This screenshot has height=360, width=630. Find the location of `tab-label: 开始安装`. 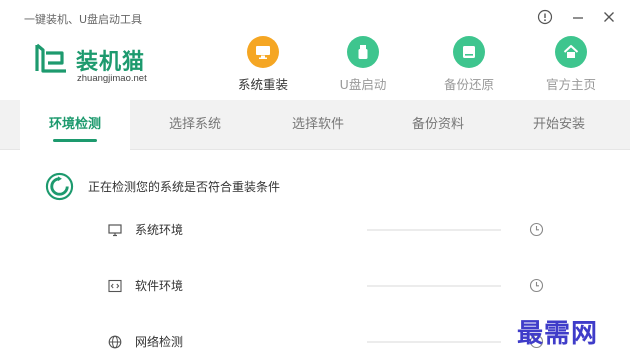

tab-label: 开始安装 is located at coordinates (558, 124).